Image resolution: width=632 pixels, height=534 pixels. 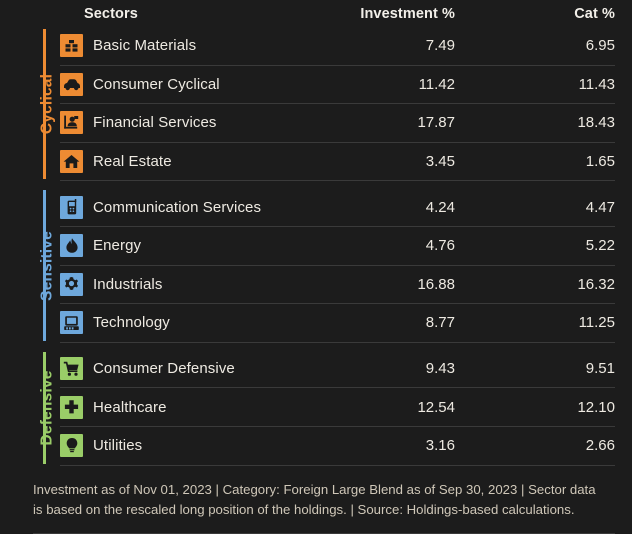 What do you see at coordinates (600, 369) in the screenshot?
I see `cat-percent-cell: 9.51` at bounding box center [600, 369].